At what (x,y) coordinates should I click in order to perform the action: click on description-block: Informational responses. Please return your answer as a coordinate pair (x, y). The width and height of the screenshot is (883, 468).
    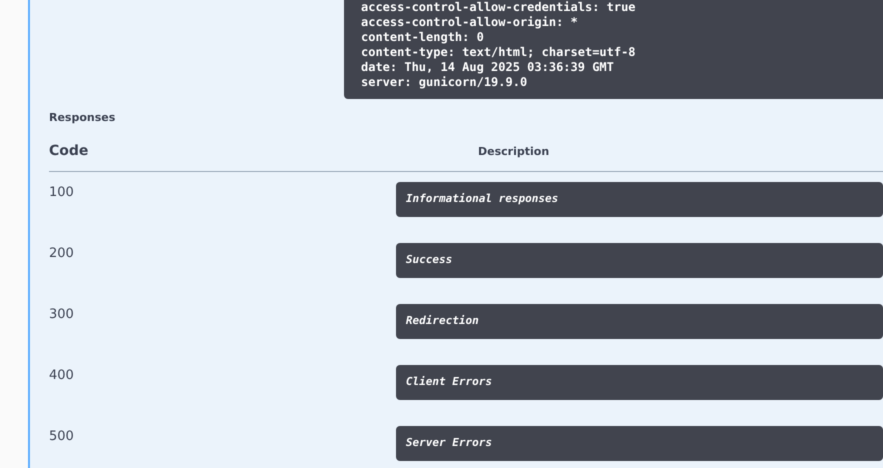
    Looking at the image, I should click on (639, 199).